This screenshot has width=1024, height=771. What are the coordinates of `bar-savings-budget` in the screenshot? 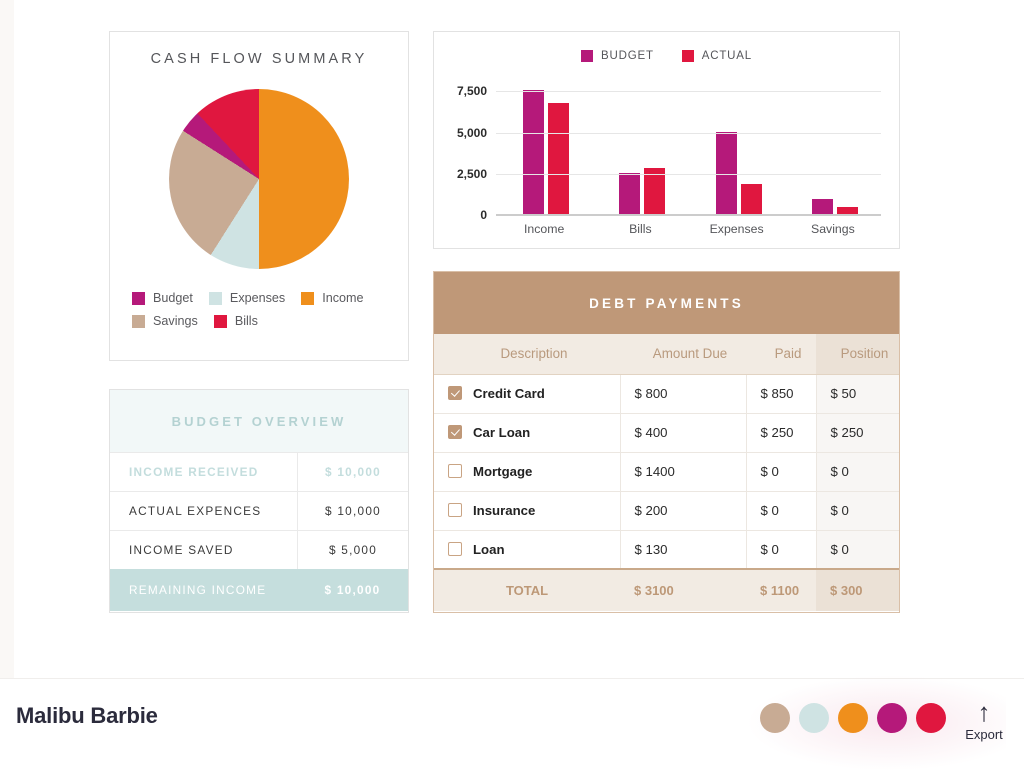 It's located at (822, 206).